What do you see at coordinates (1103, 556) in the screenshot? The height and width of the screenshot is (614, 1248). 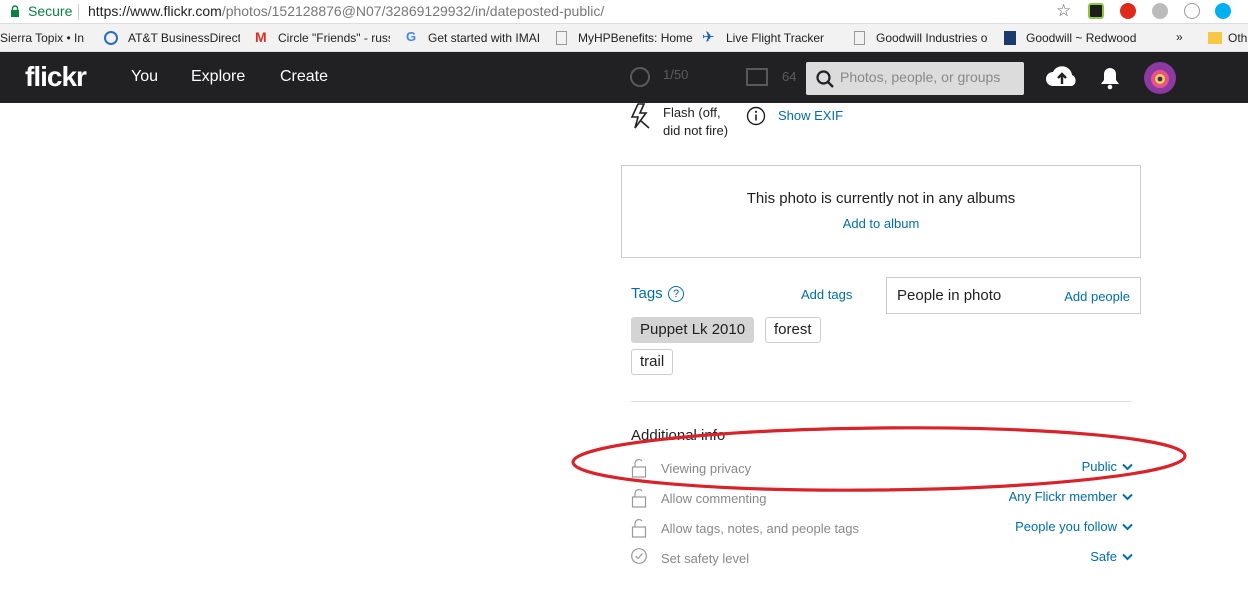 I see `setting-value-dropdown: Safe` at bounding box center [1103, 556].